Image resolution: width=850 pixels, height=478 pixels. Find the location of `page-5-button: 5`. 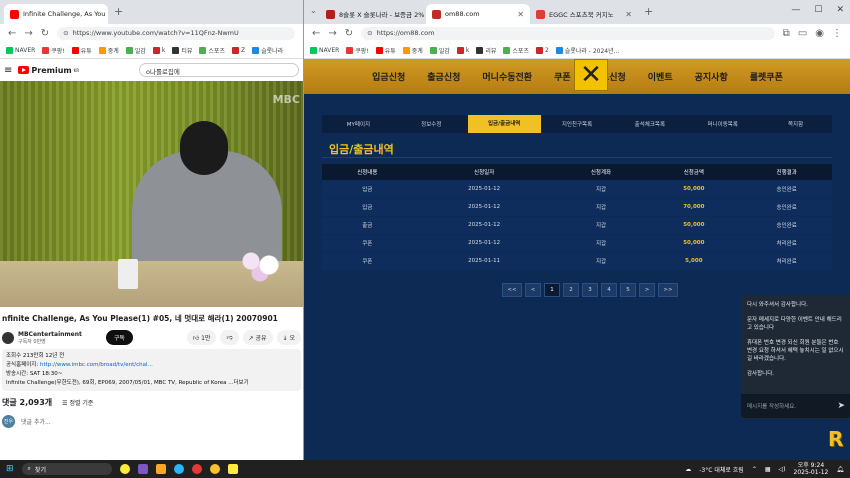

page-5-button: 5 is located at coordinates (628, 290).